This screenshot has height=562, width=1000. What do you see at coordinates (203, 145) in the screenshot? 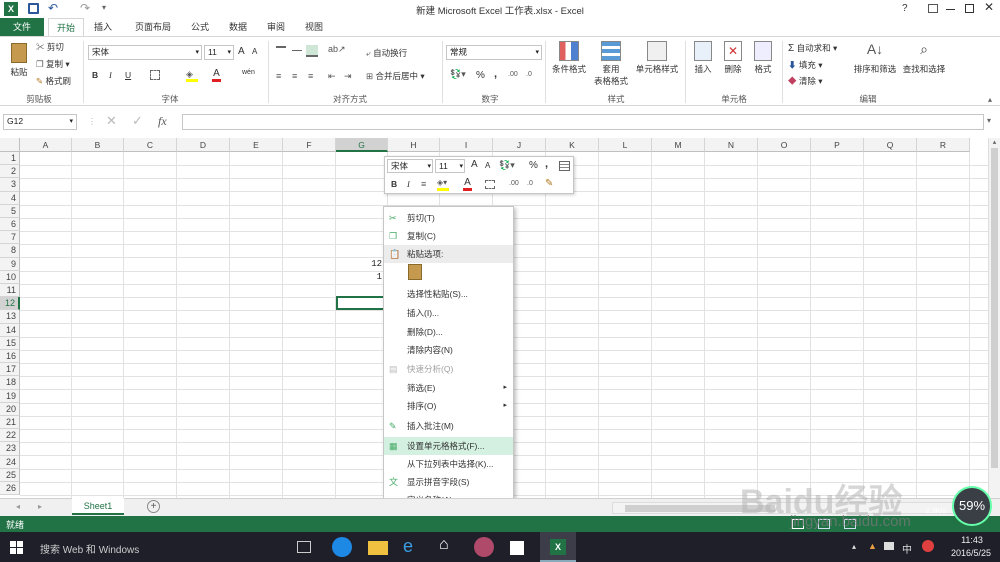
I see `column-header-d: D` at bounding box center [203, 145].